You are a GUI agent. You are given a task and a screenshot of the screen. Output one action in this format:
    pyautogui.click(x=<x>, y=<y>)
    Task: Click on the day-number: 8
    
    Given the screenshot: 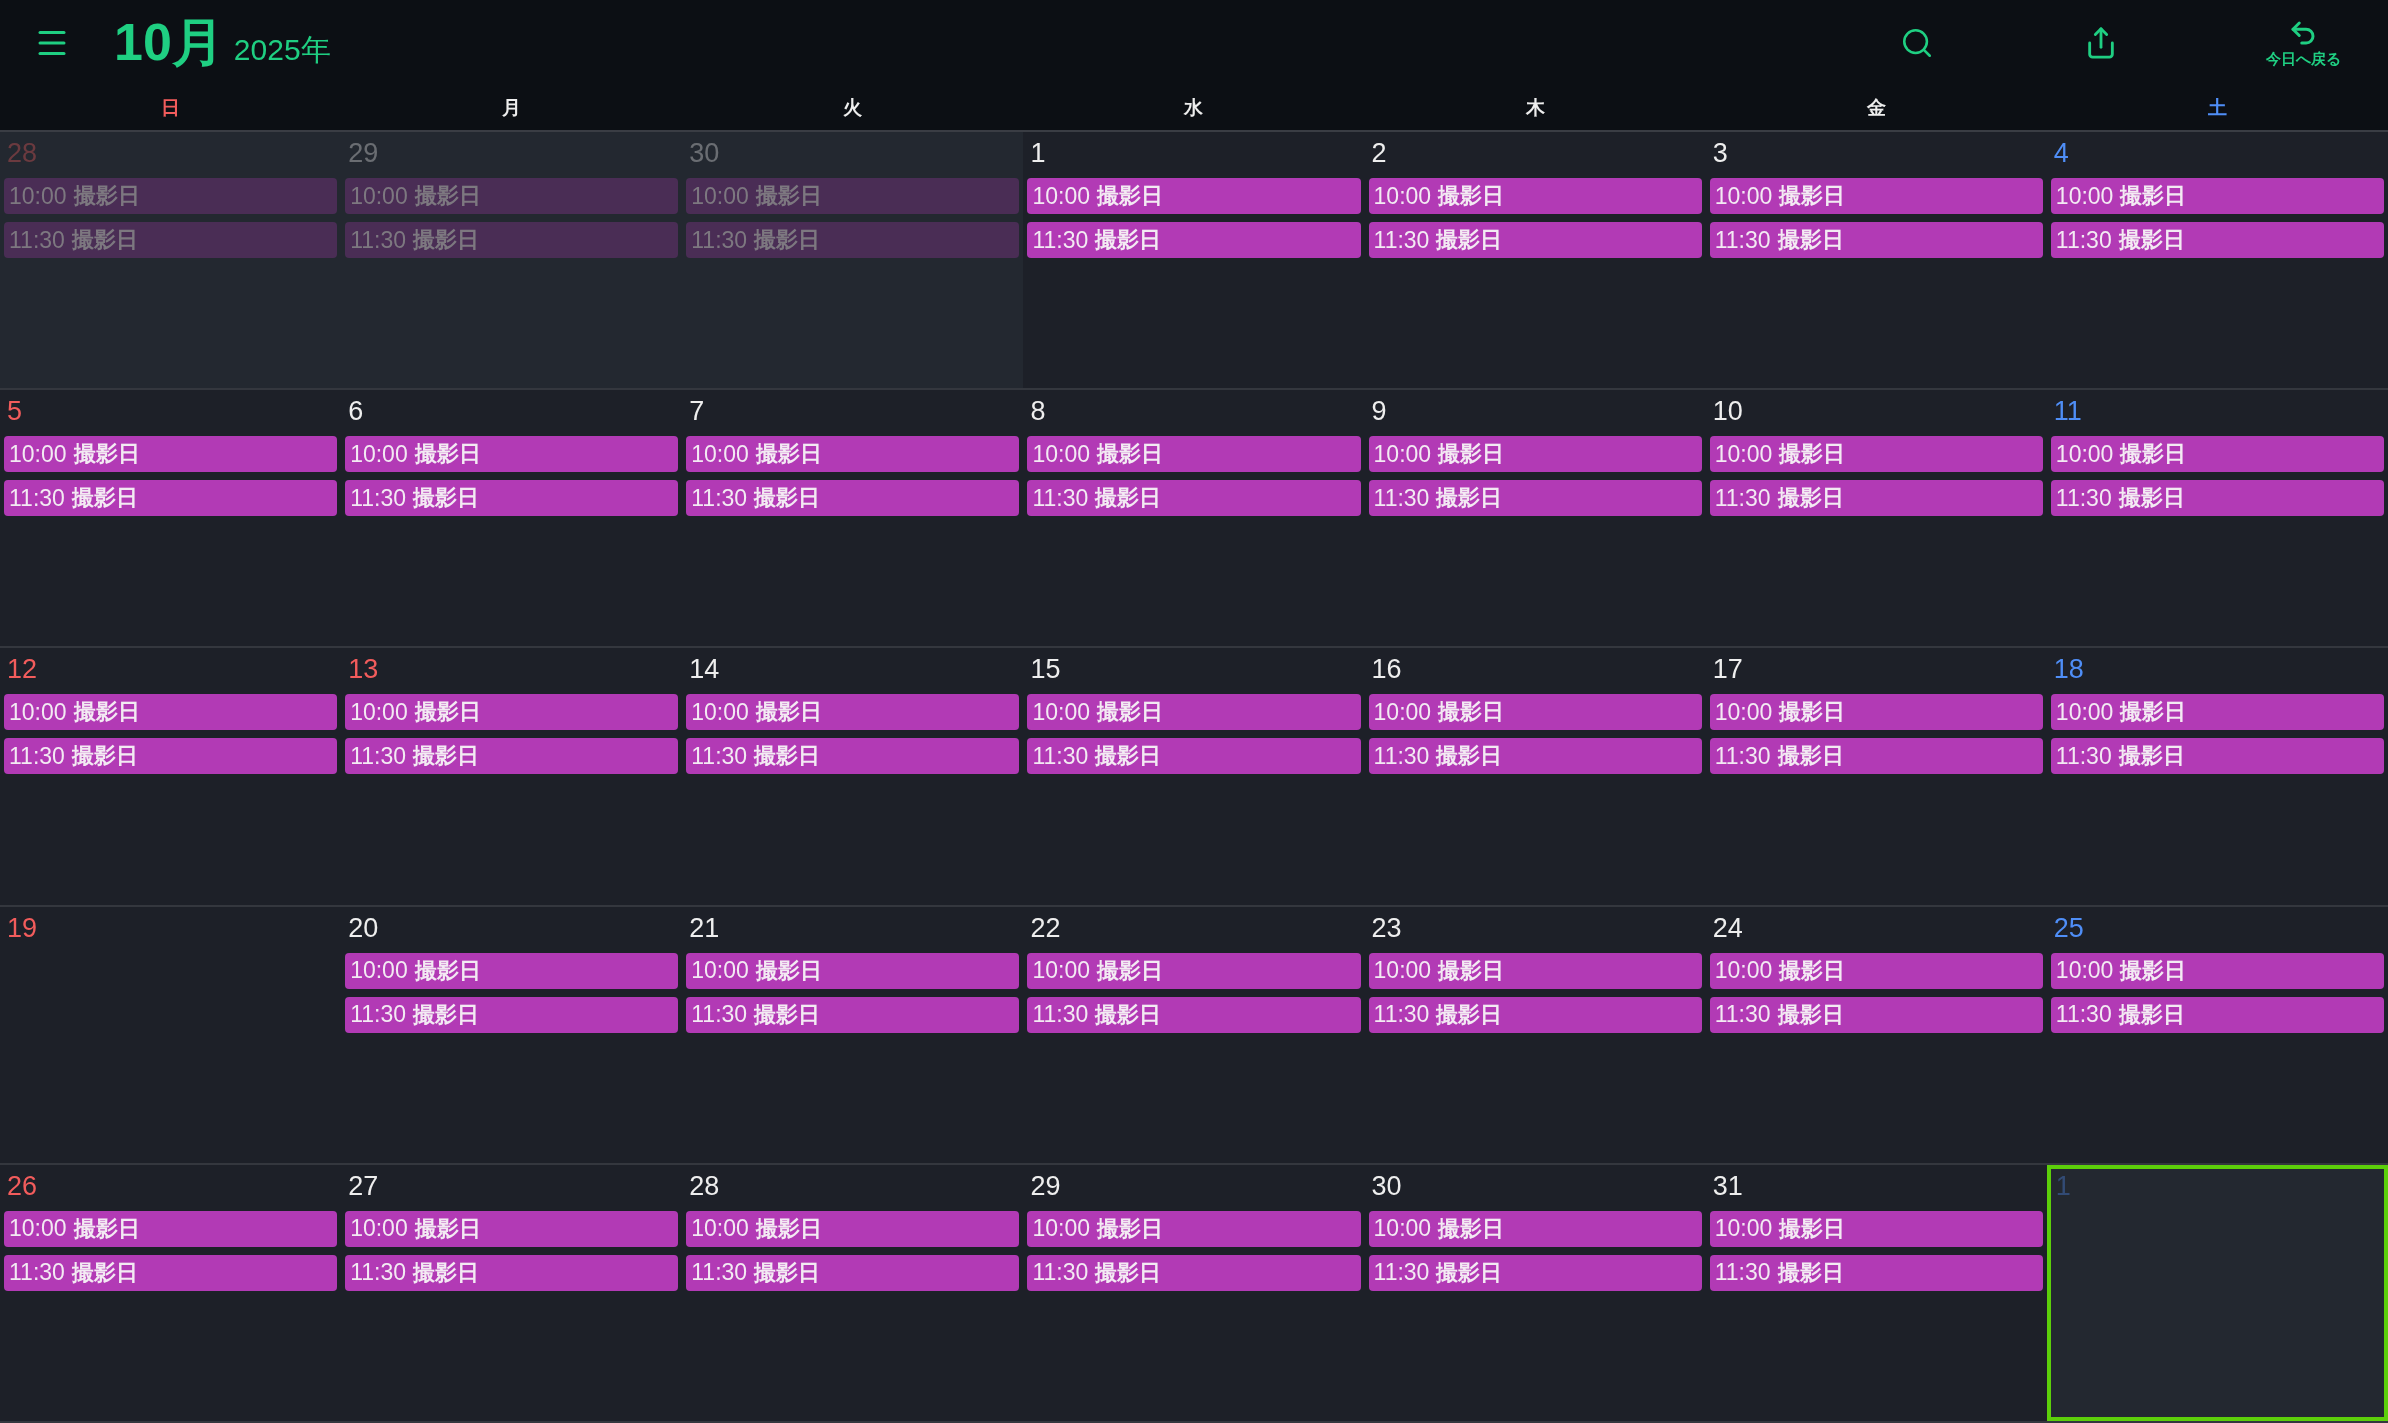 What is the action you would take?
    pyautogui.click(x=1037, y=412)
    